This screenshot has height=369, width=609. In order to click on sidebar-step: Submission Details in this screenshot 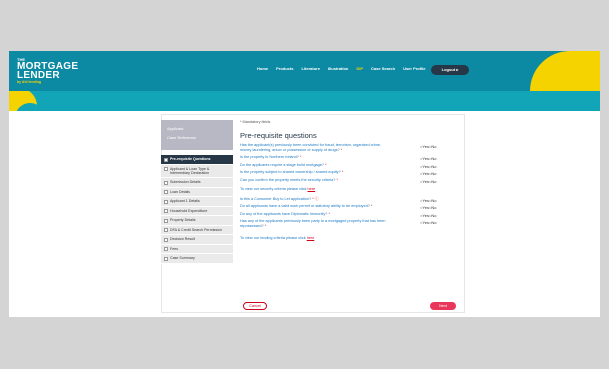, I will do `click(197, 183)`.